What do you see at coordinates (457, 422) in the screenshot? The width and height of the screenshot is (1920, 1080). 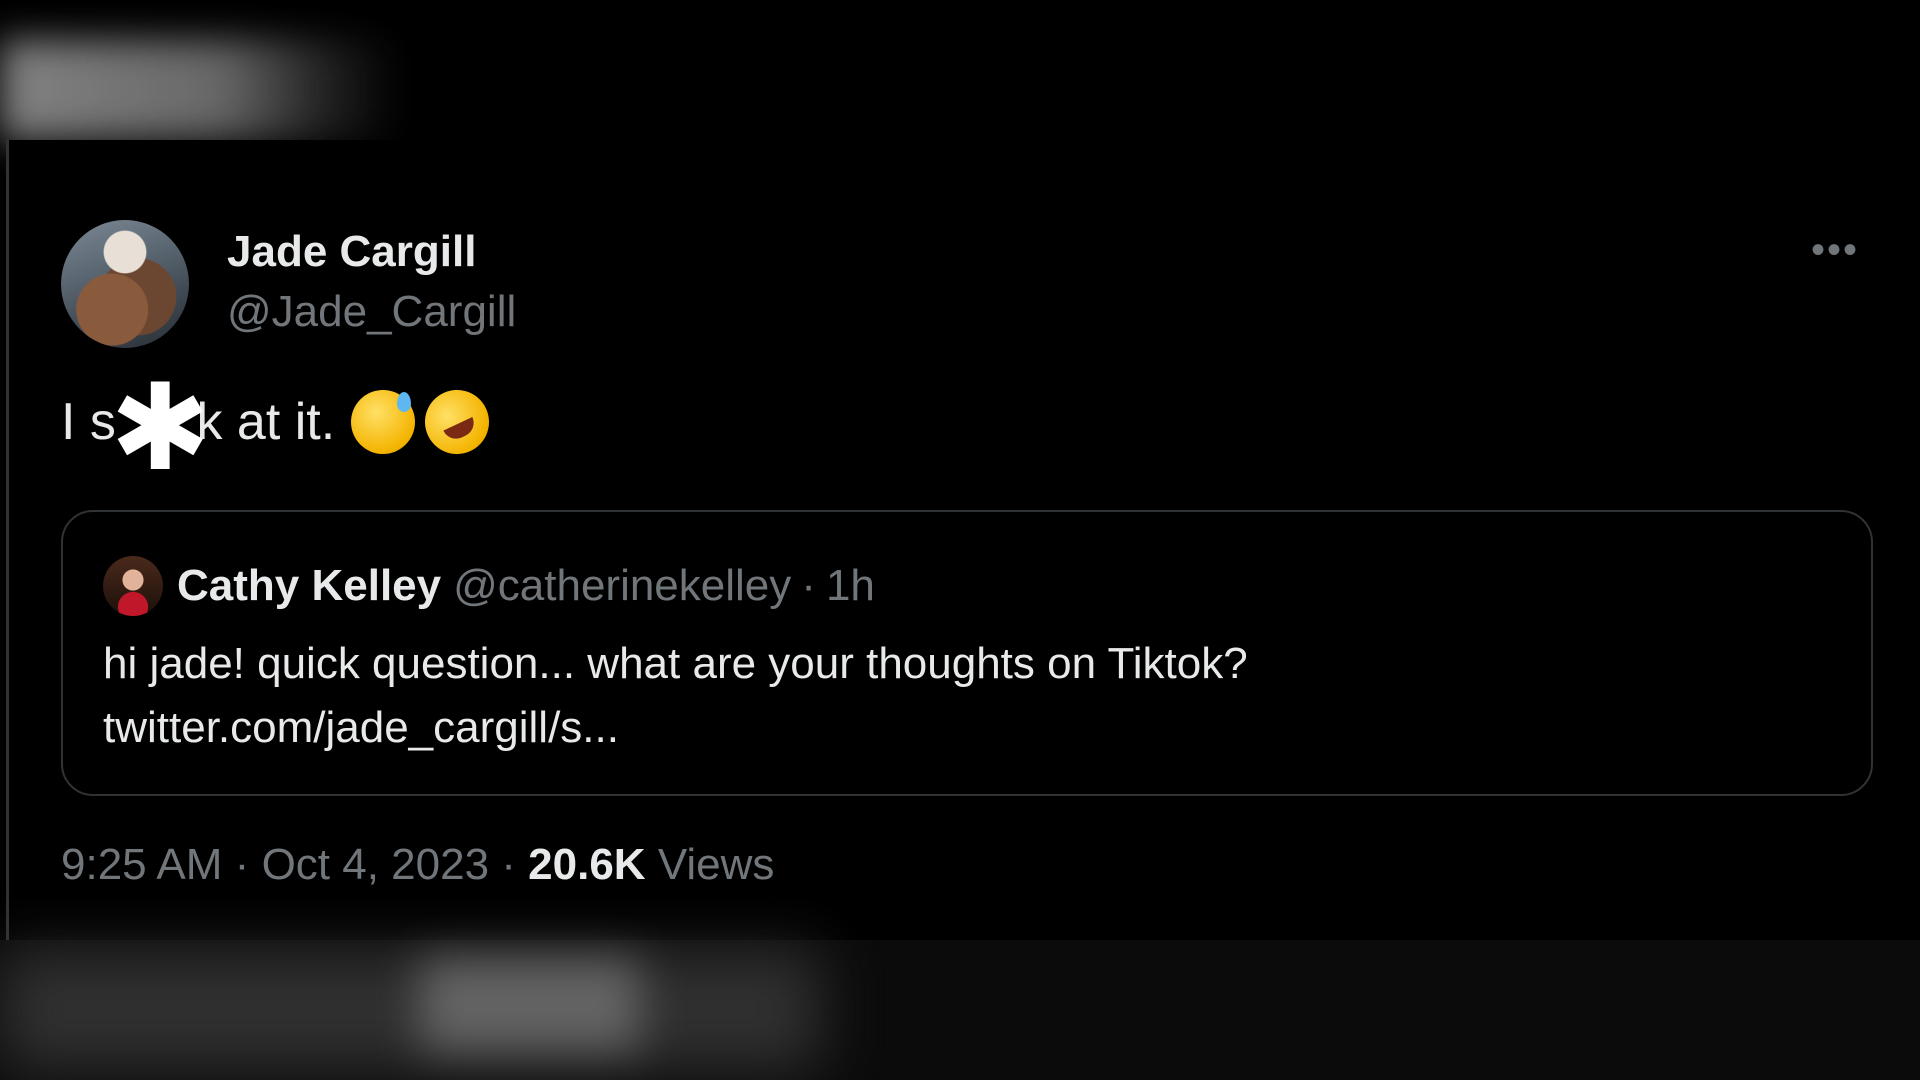 I see `rolling-on-the-floor-laughing-icon` at bounding box center [457, 422].